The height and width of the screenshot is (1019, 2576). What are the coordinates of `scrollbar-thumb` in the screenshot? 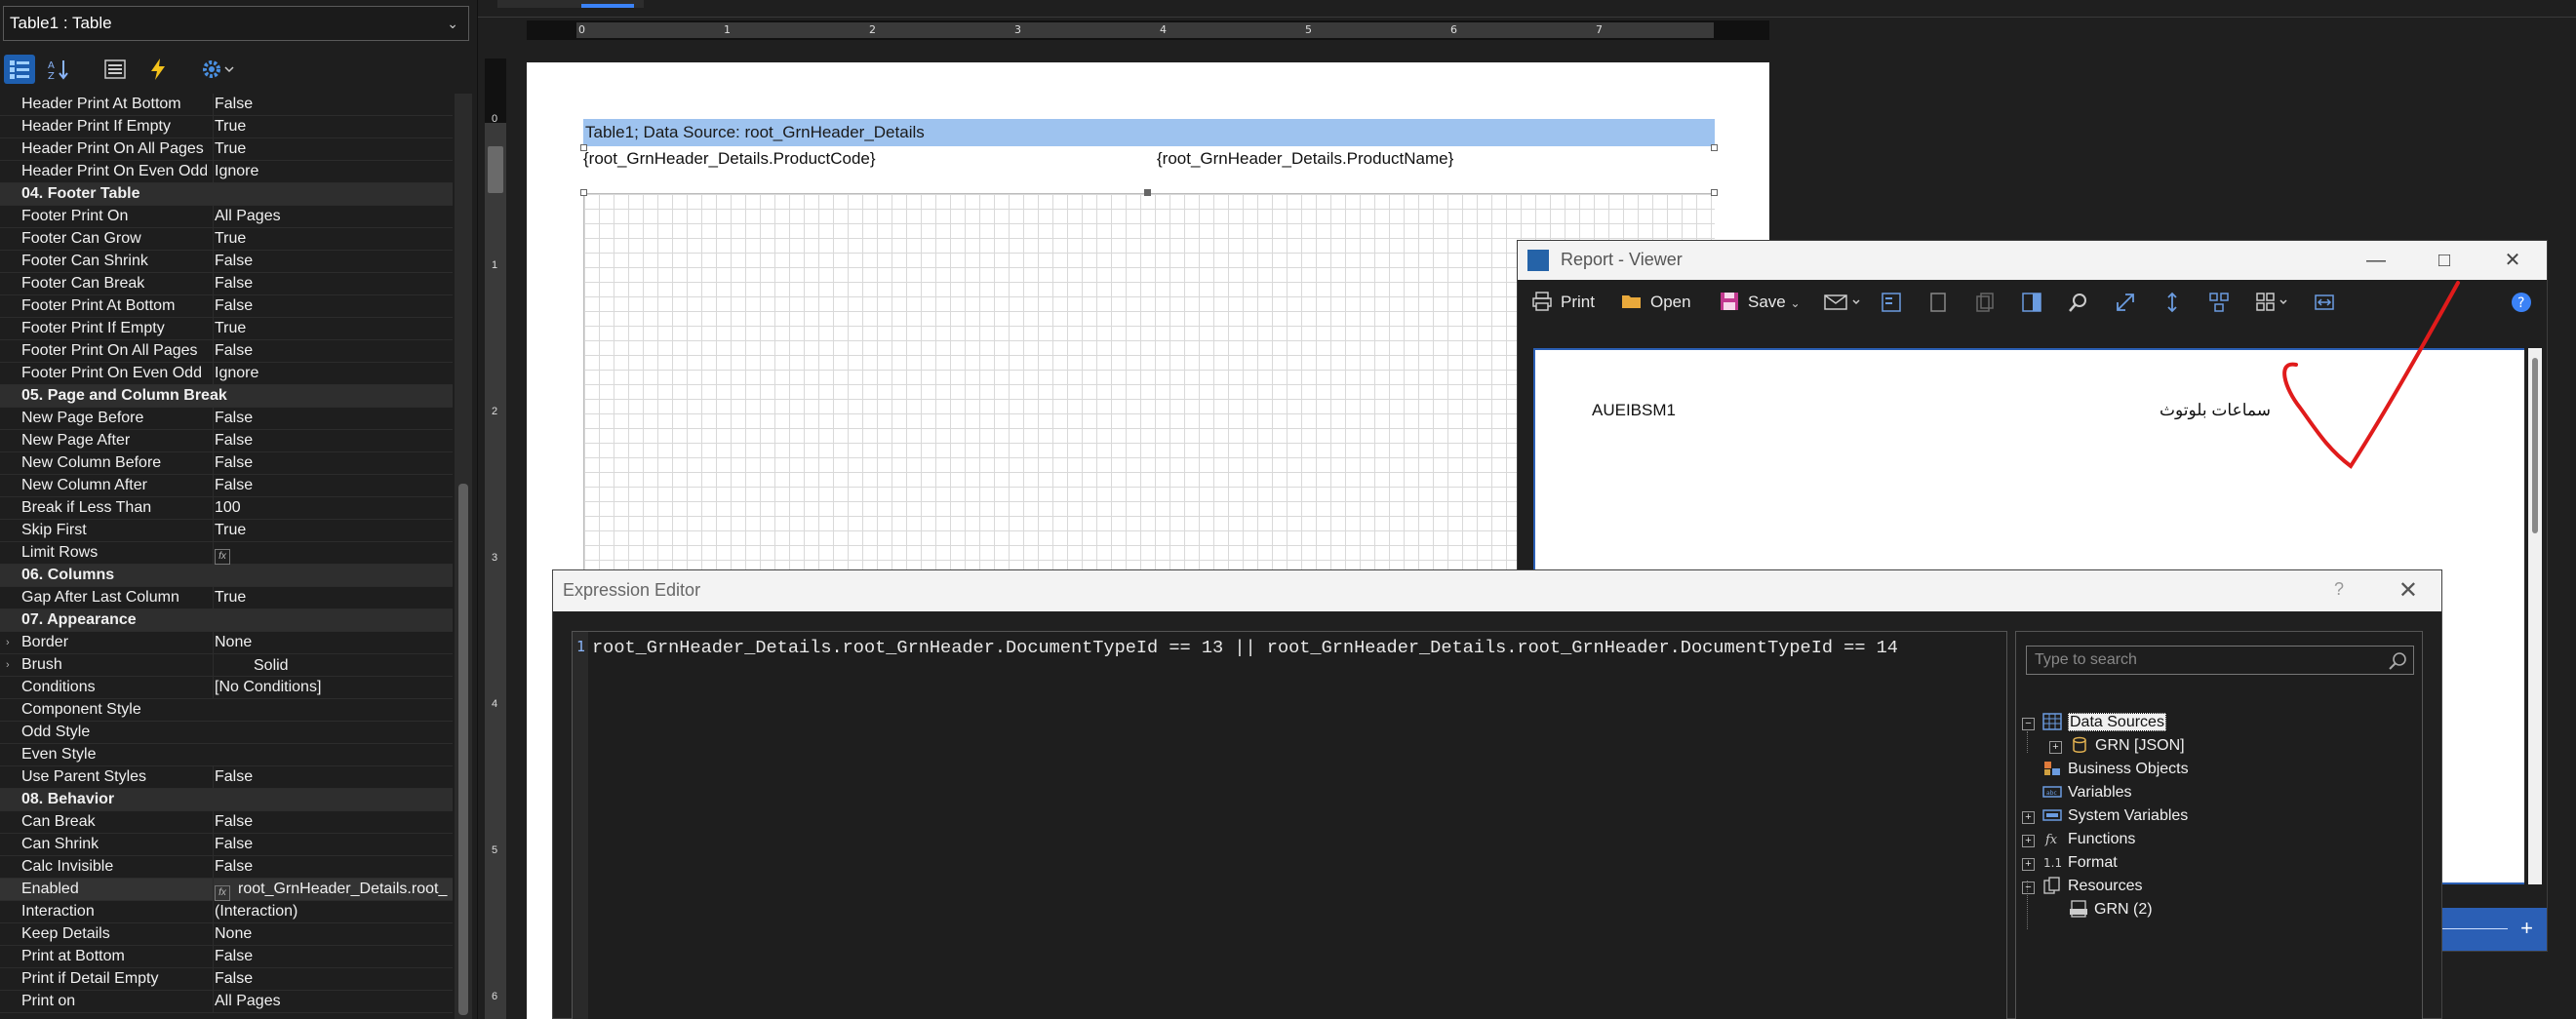 It's located at (463, 749).